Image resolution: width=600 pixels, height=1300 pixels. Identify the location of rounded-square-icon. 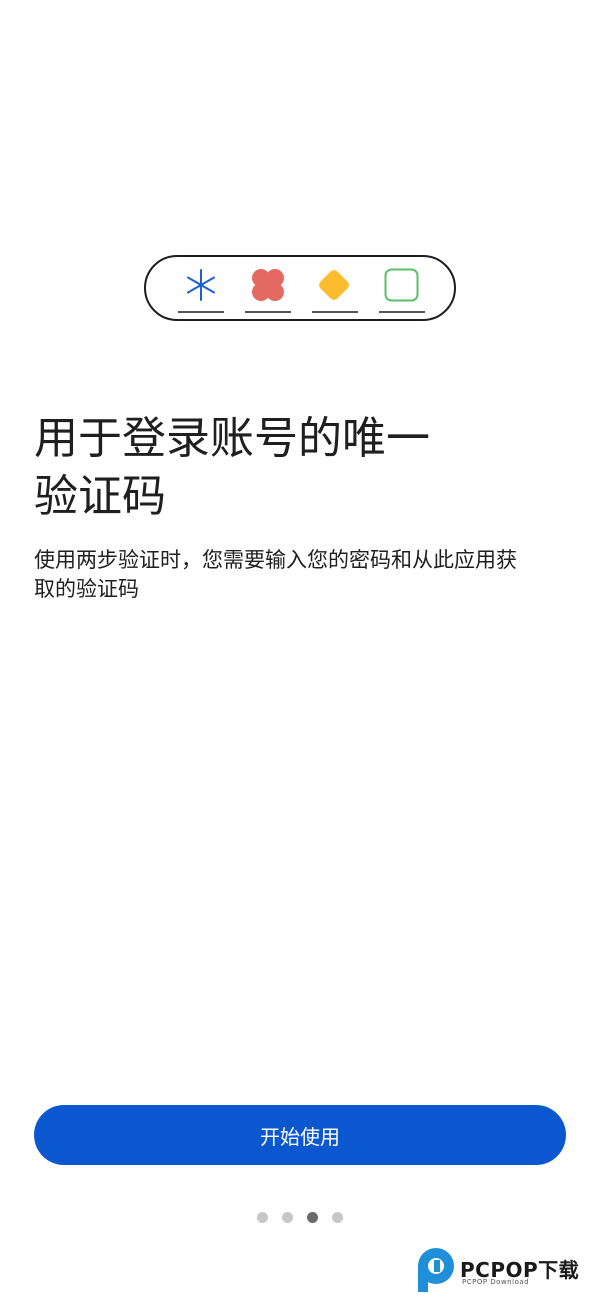
(401, 285).